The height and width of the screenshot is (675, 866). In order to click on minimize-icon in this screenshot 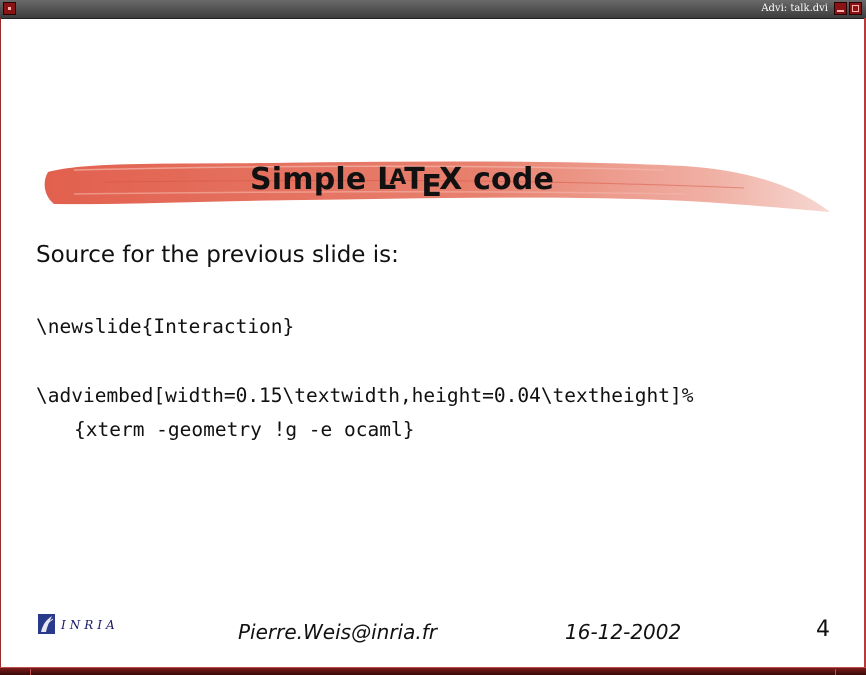, I will do `click(840, 8)`.